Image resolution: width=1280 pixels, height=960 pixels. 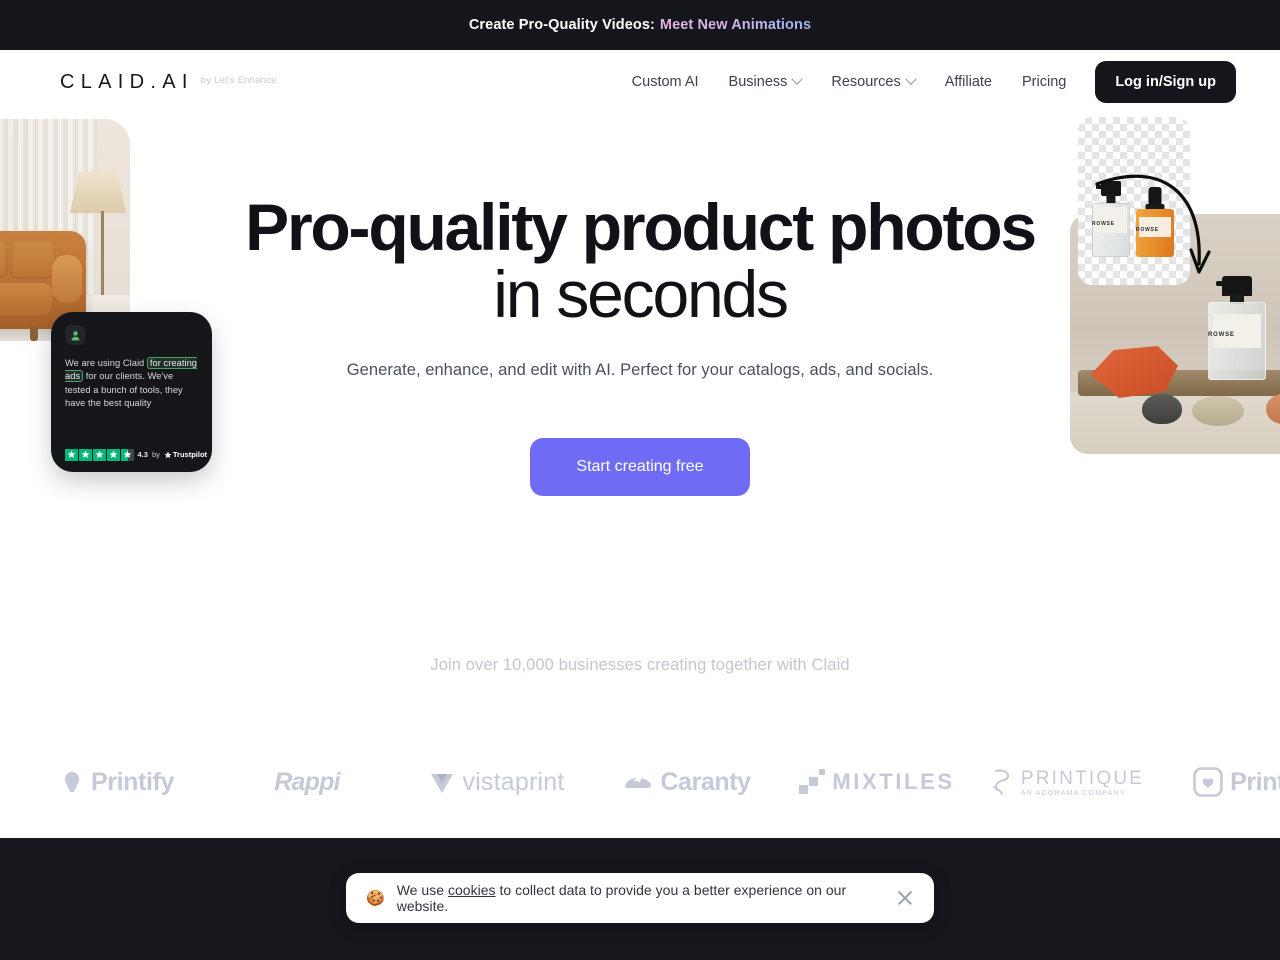 I want to click on cookie-policy-link: cookies, so click(x=472, y=890).